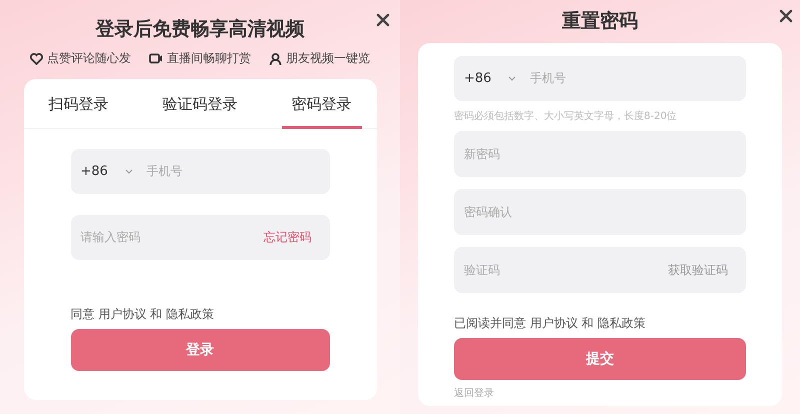 The height and width of the screenshot is (414, 800). Describe the element at coordinates (566, 116) in the screenshot. I see `password-hint: 密码必须包括数字、大小写英文字母，长度8-20位` at that location.